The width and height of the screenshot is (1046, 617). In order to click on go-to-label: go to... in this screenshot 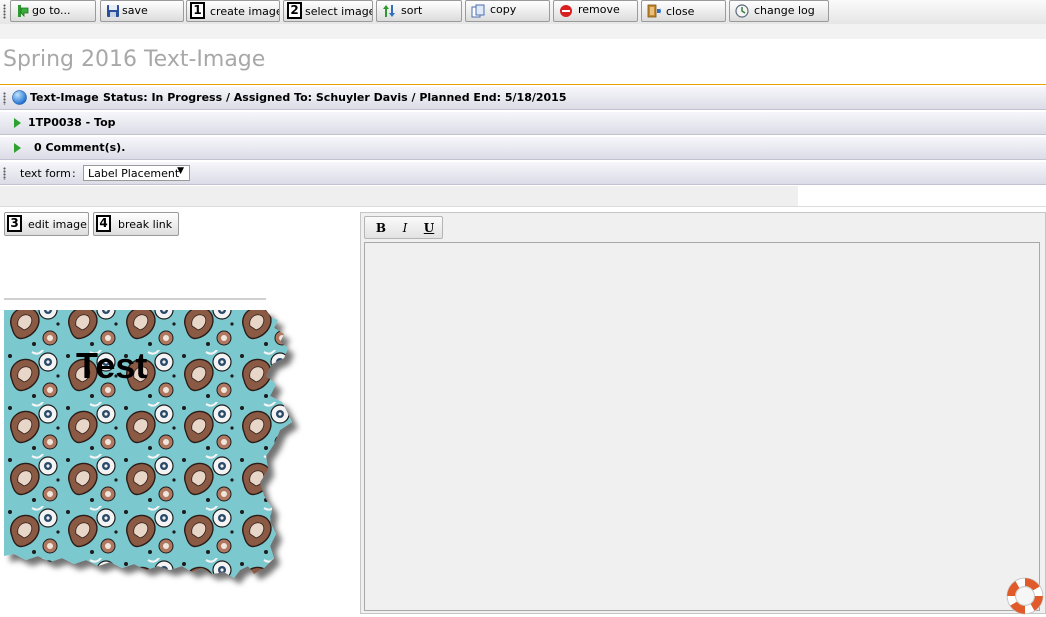, I will do `click(51, 10)`.